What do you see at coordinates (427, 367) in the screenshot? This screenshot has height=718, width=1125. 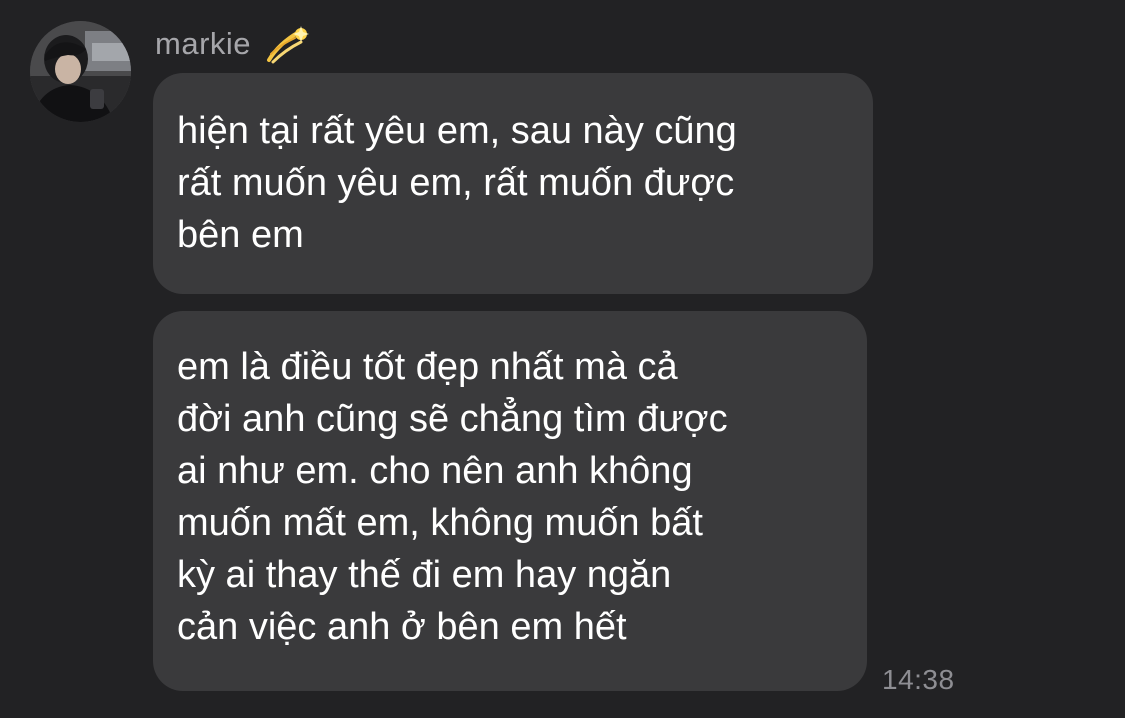 I see `message-line: em là điều tốt đẹp nhất mà cả` at bounding box center [427, 367].